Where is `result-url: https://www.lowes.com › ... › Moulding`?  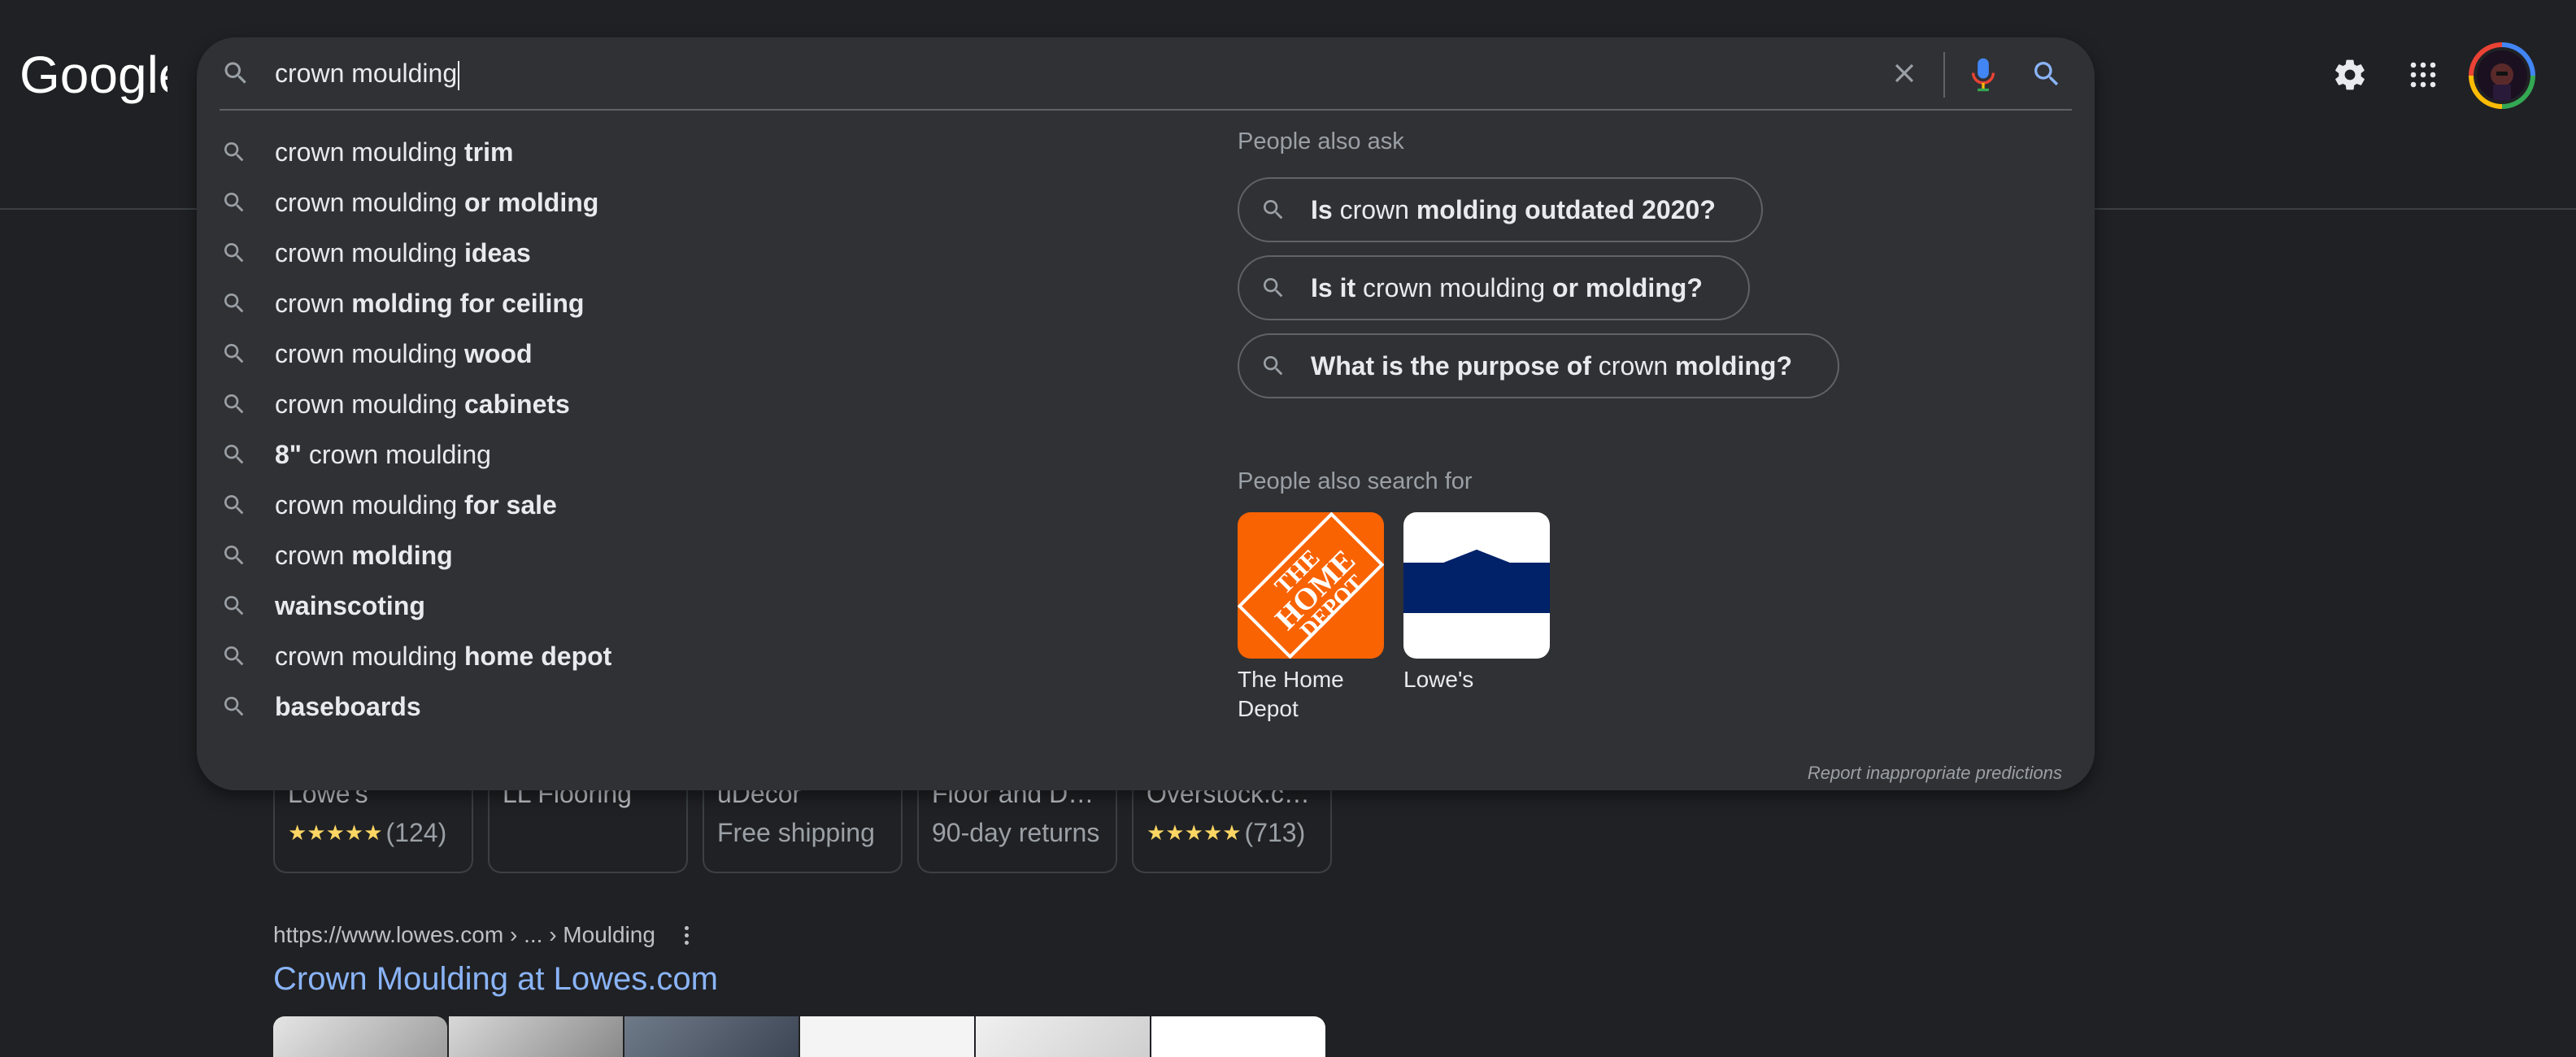
result-url: https://www.lowes.com › ... › Moulding is located at coordinates (481, 935).